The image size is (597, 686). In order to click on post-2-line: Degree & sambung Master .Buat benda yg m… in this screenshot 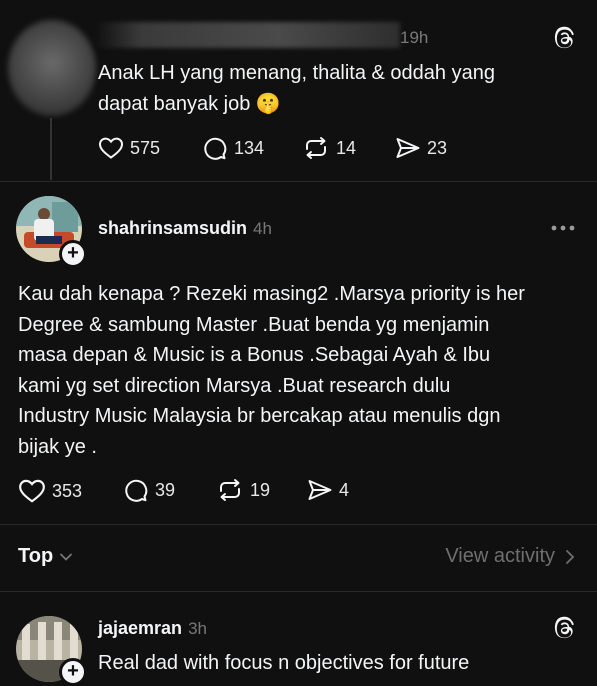, I will do `click(254, 324)`.